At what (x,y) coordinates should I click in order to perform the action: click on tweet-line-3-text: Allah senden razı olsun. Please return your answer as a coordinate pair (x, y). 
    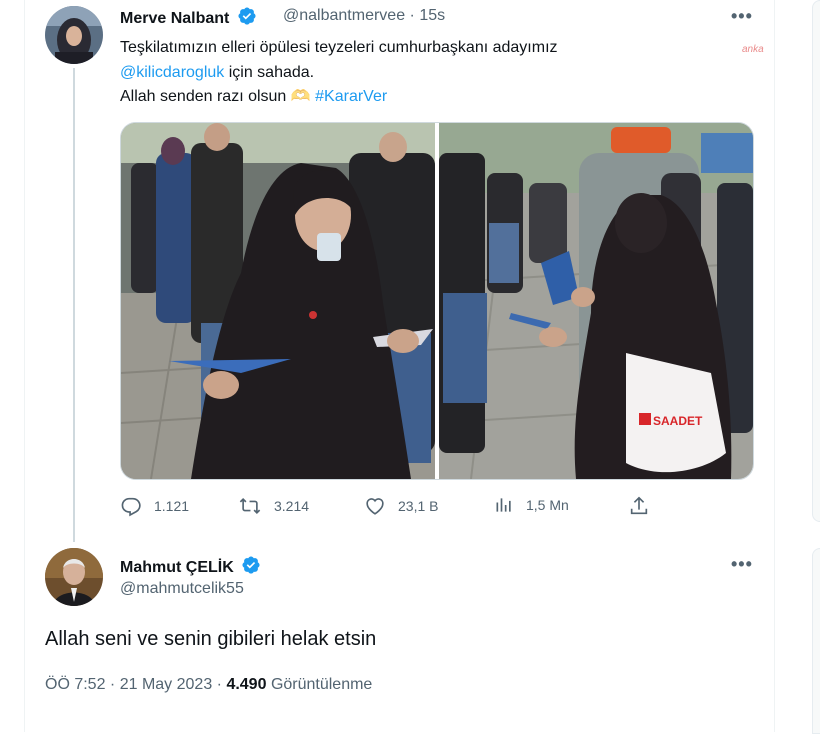
    Looking at the image, I should click on (203, 96).